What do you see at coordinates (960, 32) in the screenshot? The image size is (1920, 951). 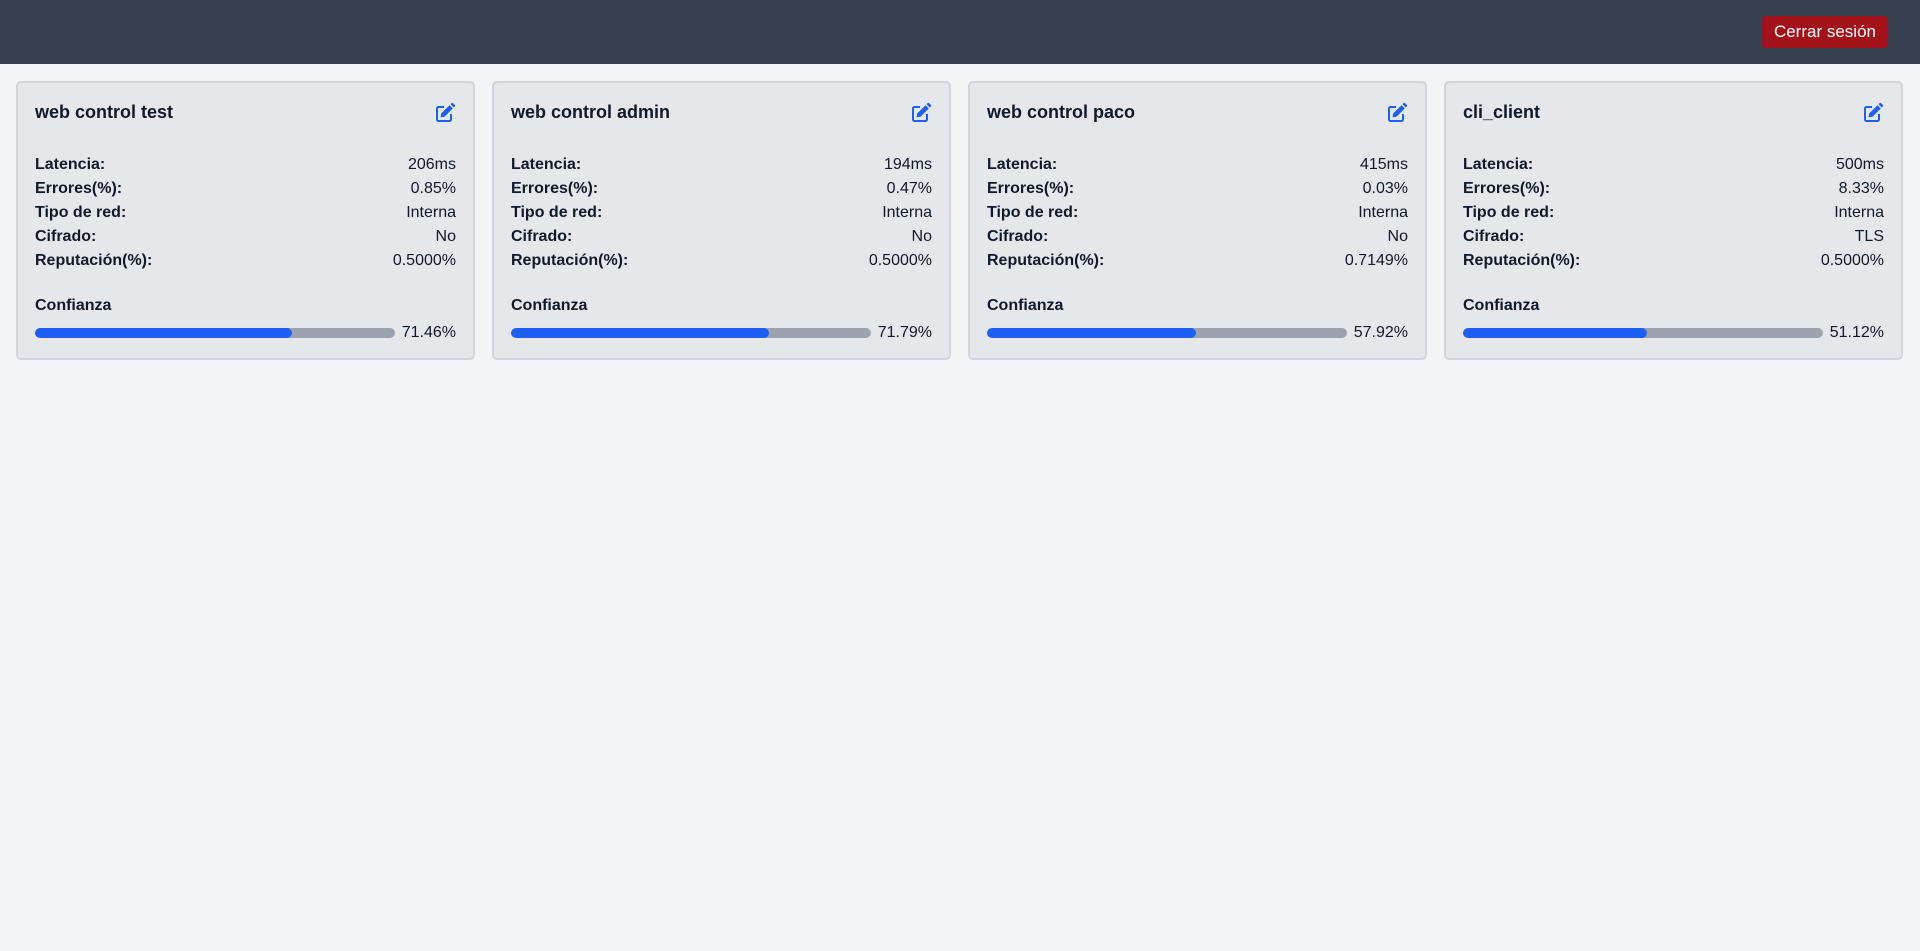 I see `top-navbar: Cerrar sesión` at bounding box center [960, 32].